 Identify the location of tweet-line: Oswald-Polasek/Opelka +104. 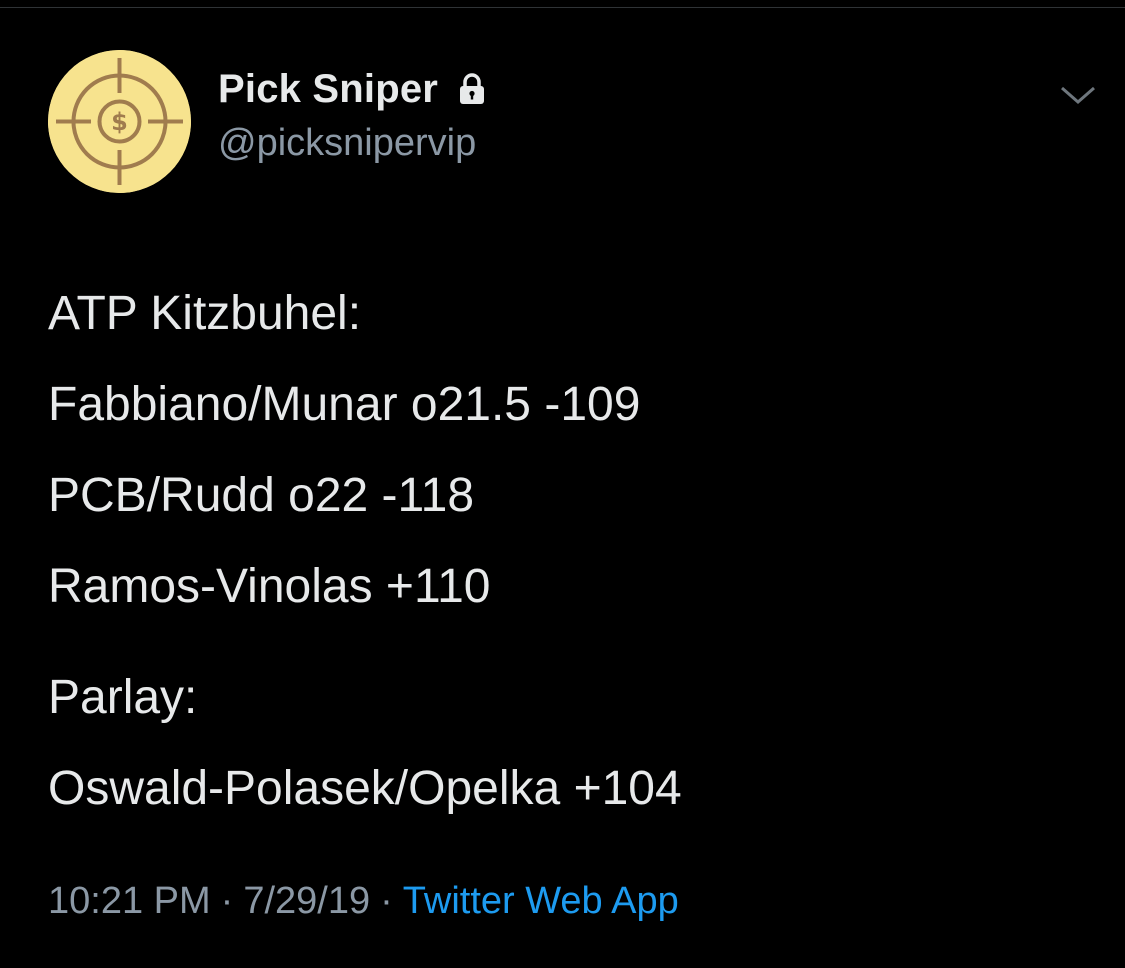
(365, 788).